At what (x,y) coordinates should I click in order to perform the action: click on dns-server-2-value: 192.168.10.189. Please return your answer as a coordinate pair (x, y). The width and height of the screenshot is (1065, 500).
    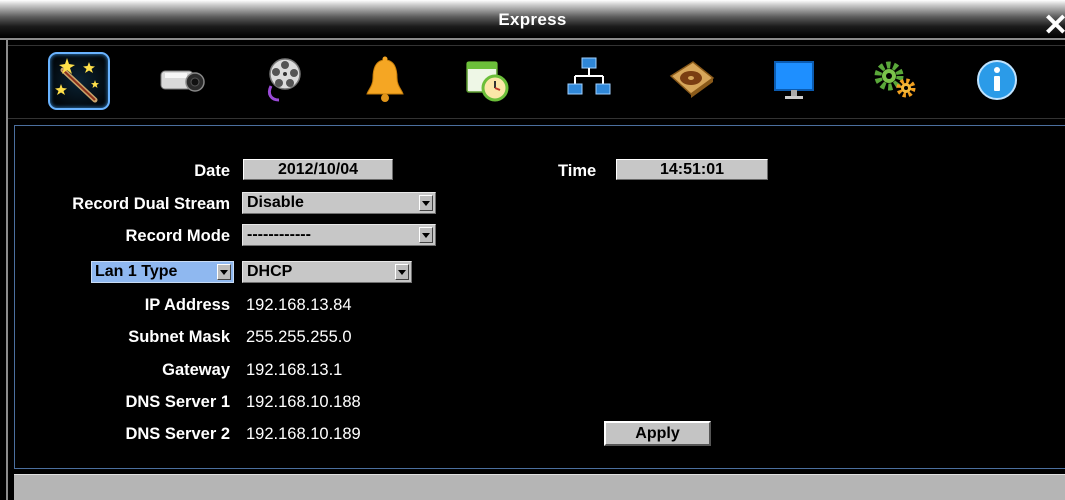
    Looking at the image, I should click on (303, 434).